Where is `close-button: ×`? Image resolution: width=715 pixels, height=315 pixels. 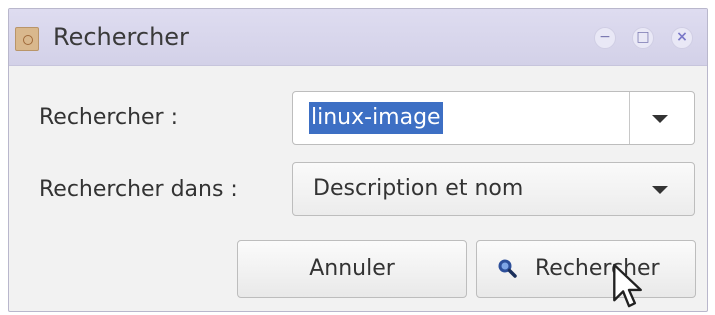 close-button: × is located at coordinates (682, 38).